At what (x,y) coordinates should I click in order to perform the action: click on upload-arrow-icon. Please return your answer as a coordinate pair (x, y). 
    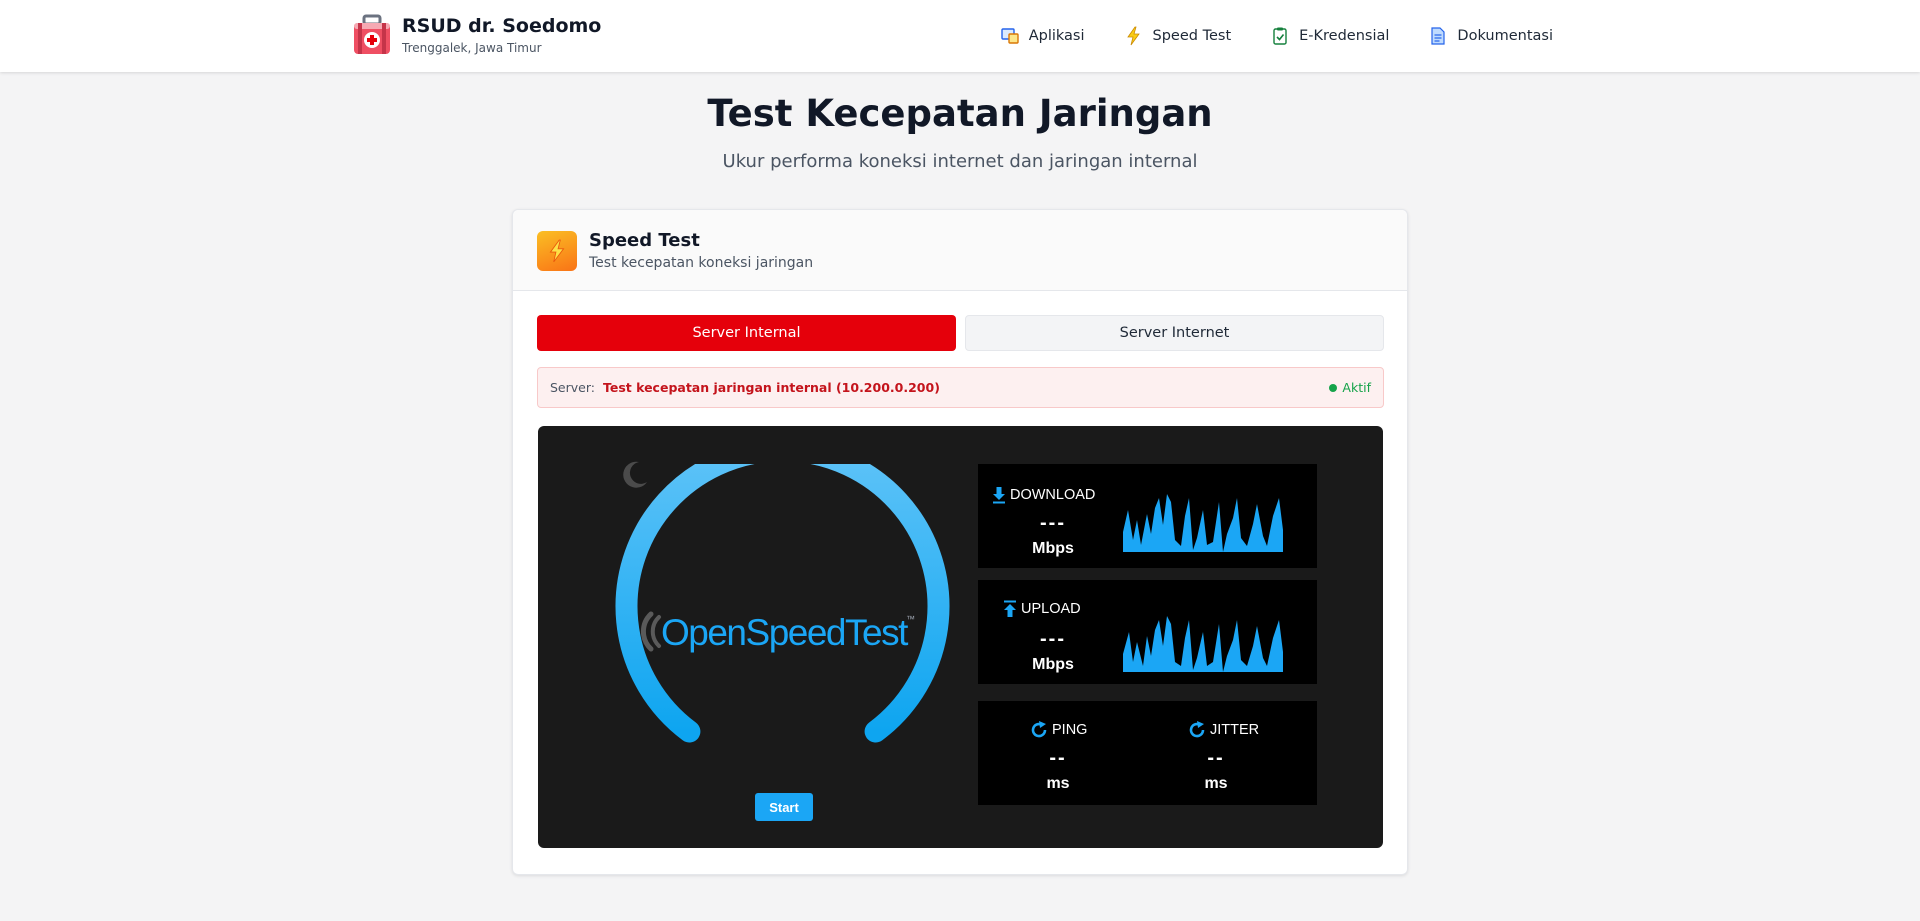
    Looking at the image, I should click on (1010, 608).